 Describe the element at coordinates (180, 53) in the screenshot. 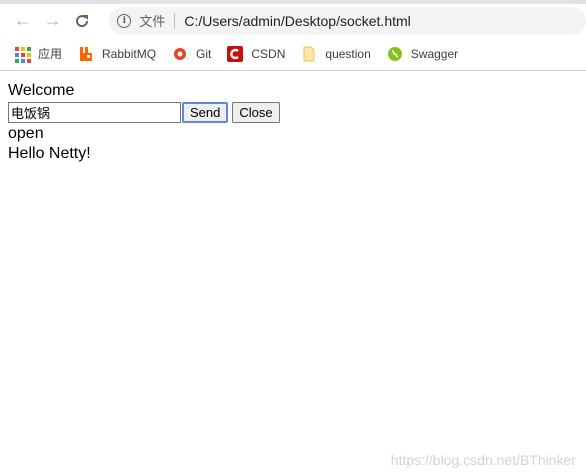

I see `git-gear-icon` at that location.